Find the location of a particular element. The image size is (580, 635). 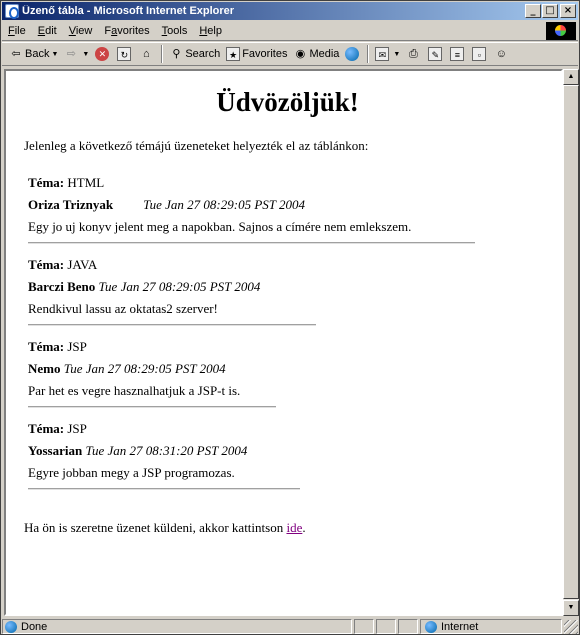

scroll-down-button: ▼ is located at coordinates (571, 608).